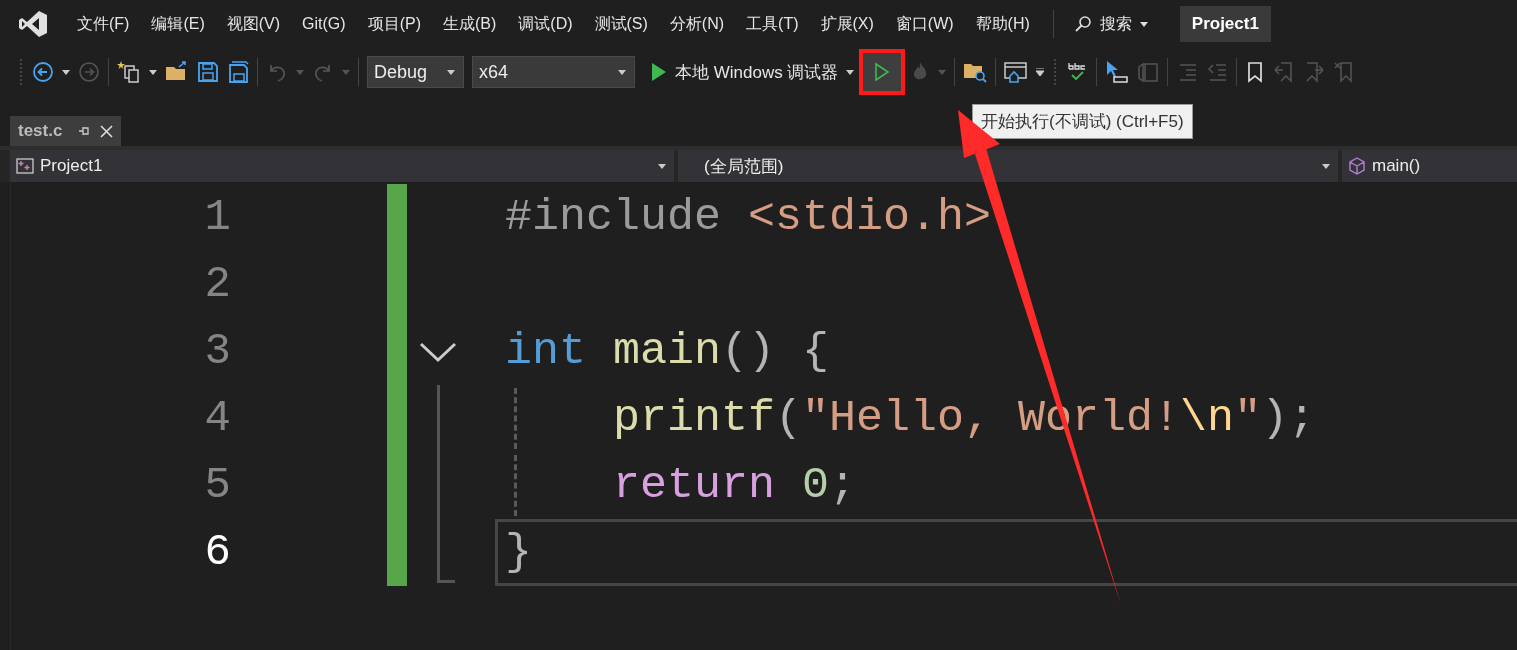  What do you see at coordinates (103, 24) in the screenshot?
I see `menu-item: 文件(F)` at bounding box center [103, 24].